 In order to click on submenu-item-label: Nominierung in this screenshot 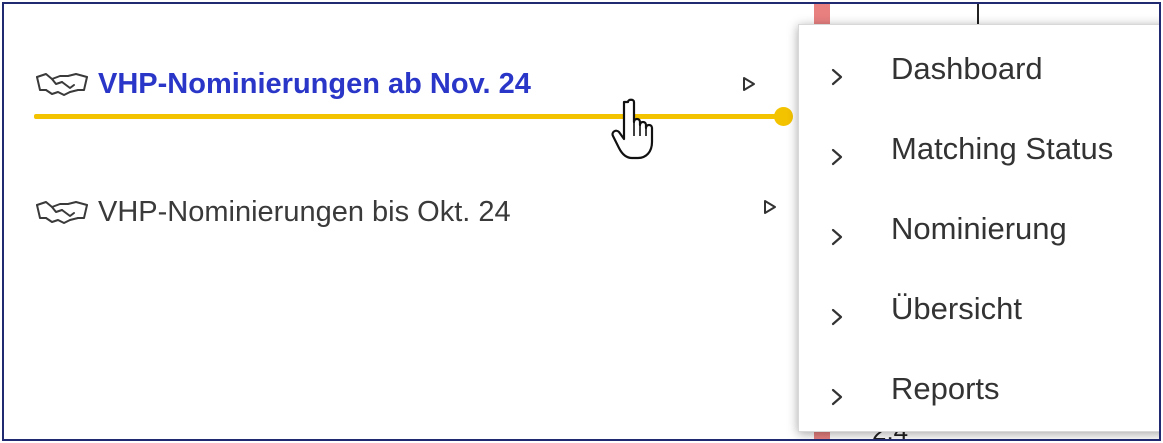, I will do `click(979, 228)`.